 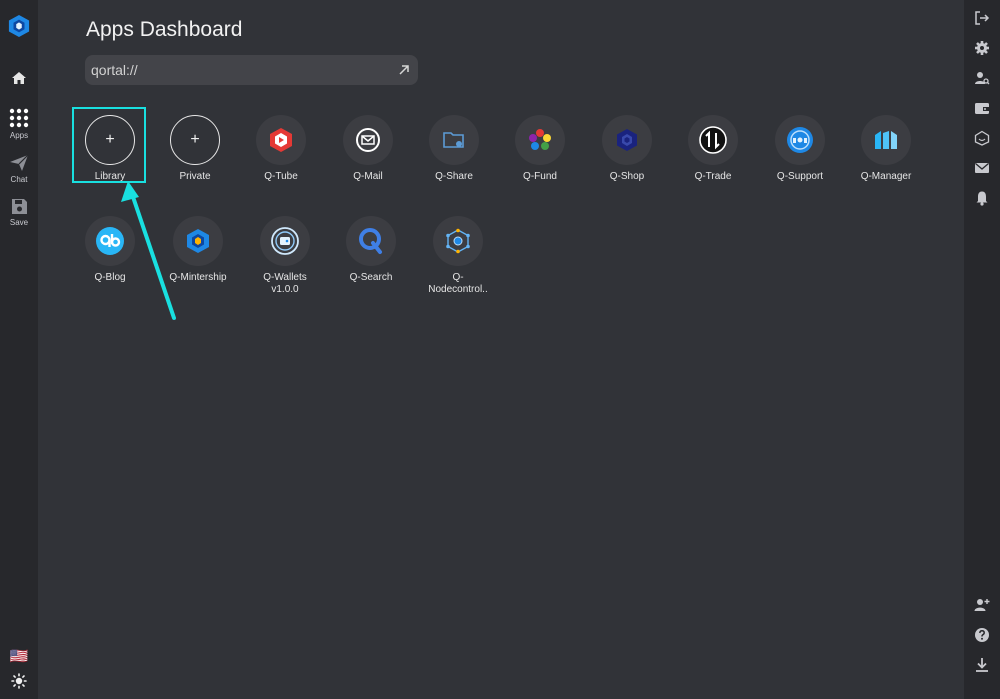 What do you see at coordinates (713, 140) in the screenshot?
I see `q-trade-icon` at bounding box center [713, 140].